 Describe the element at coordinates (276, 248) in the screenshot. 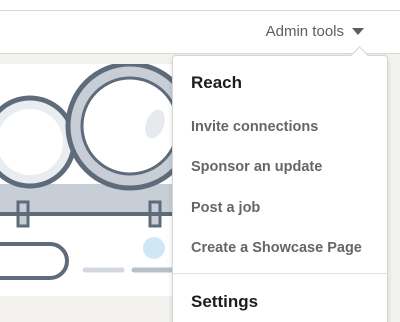

I see `menu-item-create-showcase-page: Create a Showcase Page` at that location.